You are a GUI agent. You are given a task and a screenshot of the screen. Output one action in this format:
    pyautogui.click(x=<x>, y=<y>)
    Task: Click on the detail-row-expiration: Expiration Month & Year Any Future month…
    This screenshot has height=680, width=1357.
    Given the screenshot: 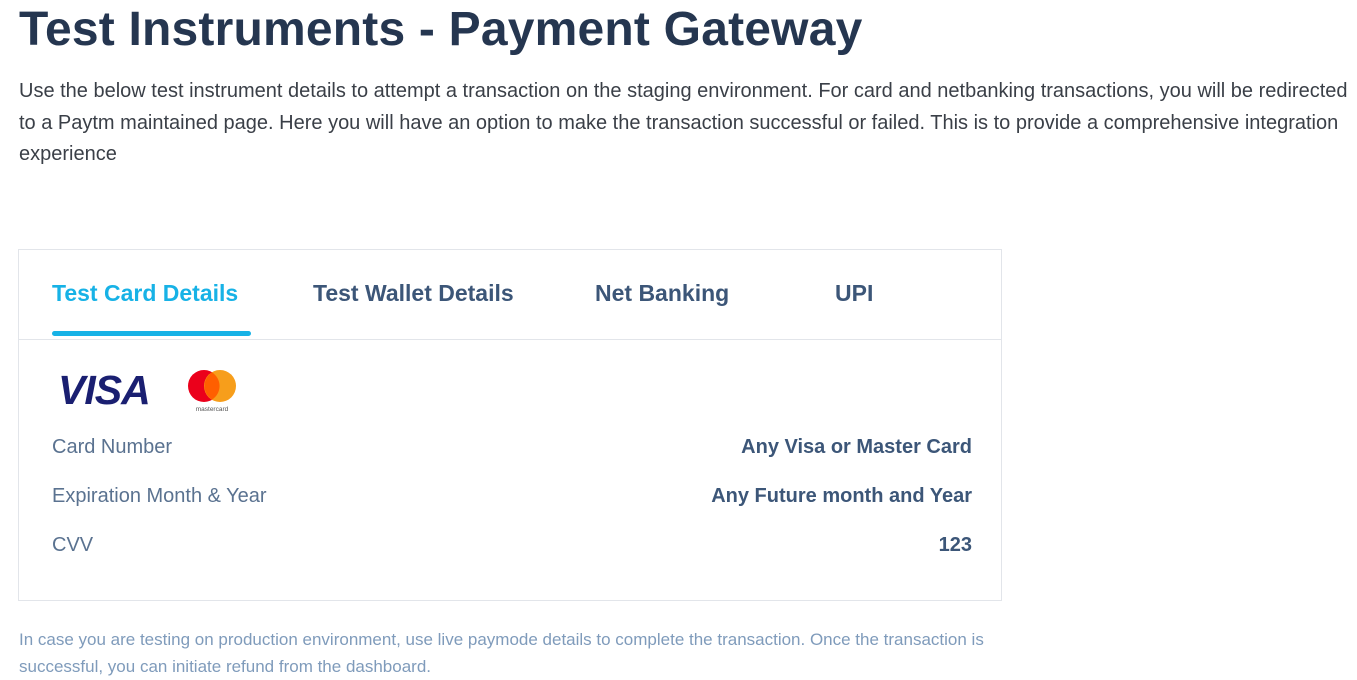 What is the action you would take?
    pyautogui.click(x=512, y=496)
    